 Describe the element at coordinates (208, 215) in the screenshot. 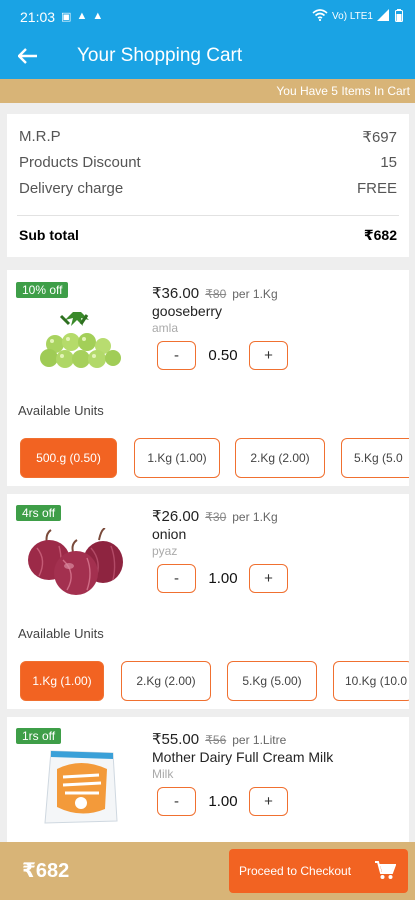

I see `summary-divider` at that location.